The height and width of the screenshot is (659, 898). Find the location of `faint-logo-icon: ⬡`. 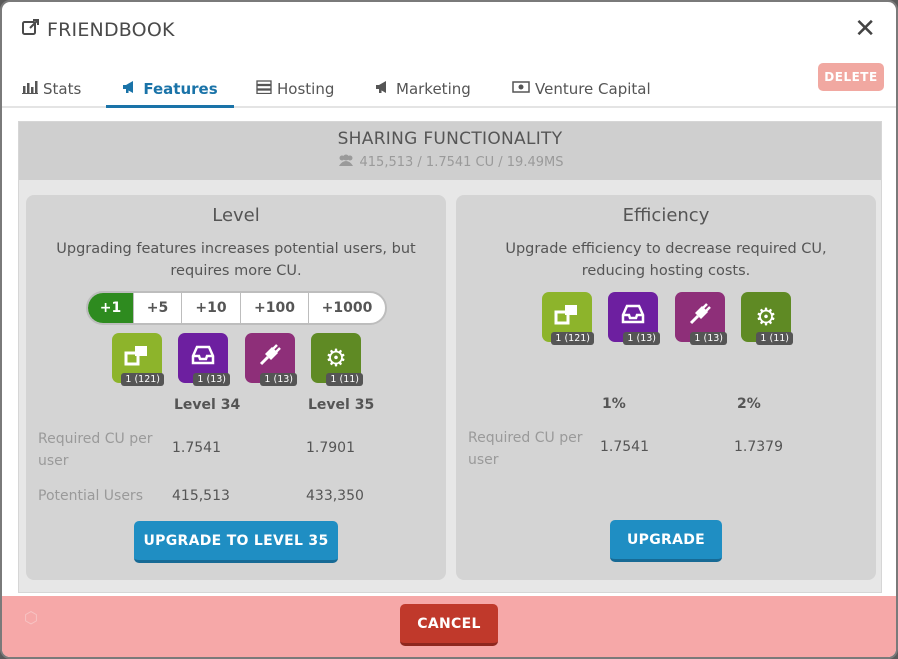

faint-logo-icon: ⬡ is located at coordinates (31, 617).